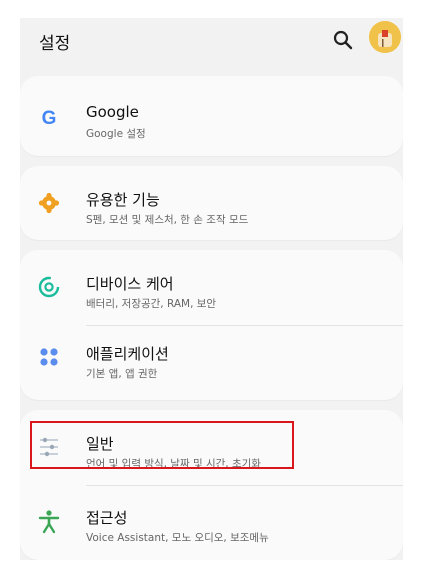  What do you see at coordinates (130, 284) in the screenshot?
I see `item-title: 디바이스 케어` at bounding box center [130, 284].